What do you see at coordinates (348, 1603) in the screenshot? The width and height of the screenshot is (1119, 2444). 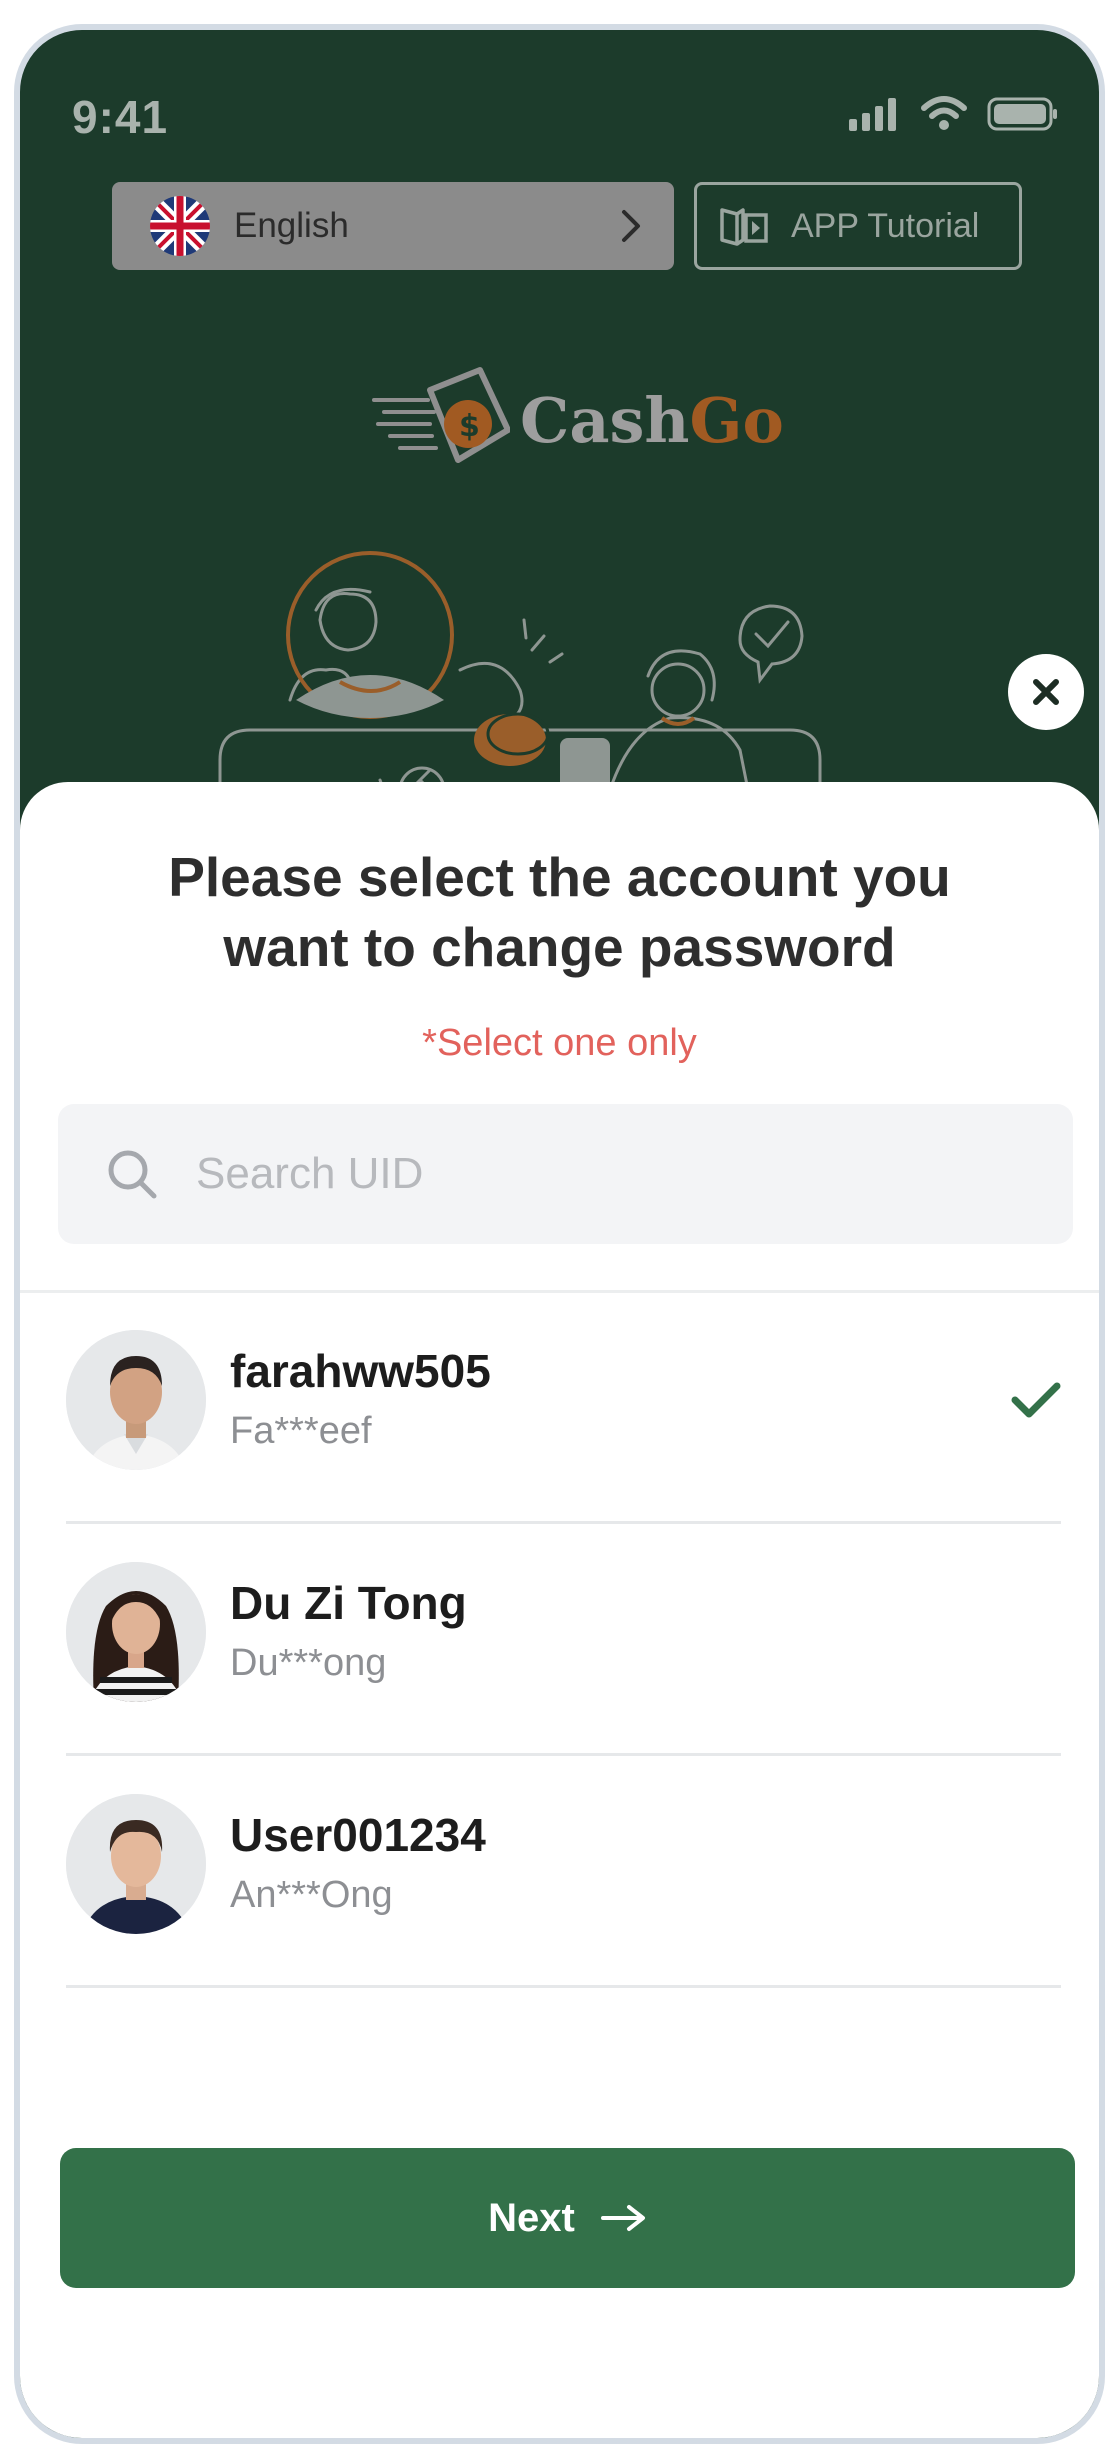 I see `account-name: Du Zi Tong` at bounding box center [348, 1603].